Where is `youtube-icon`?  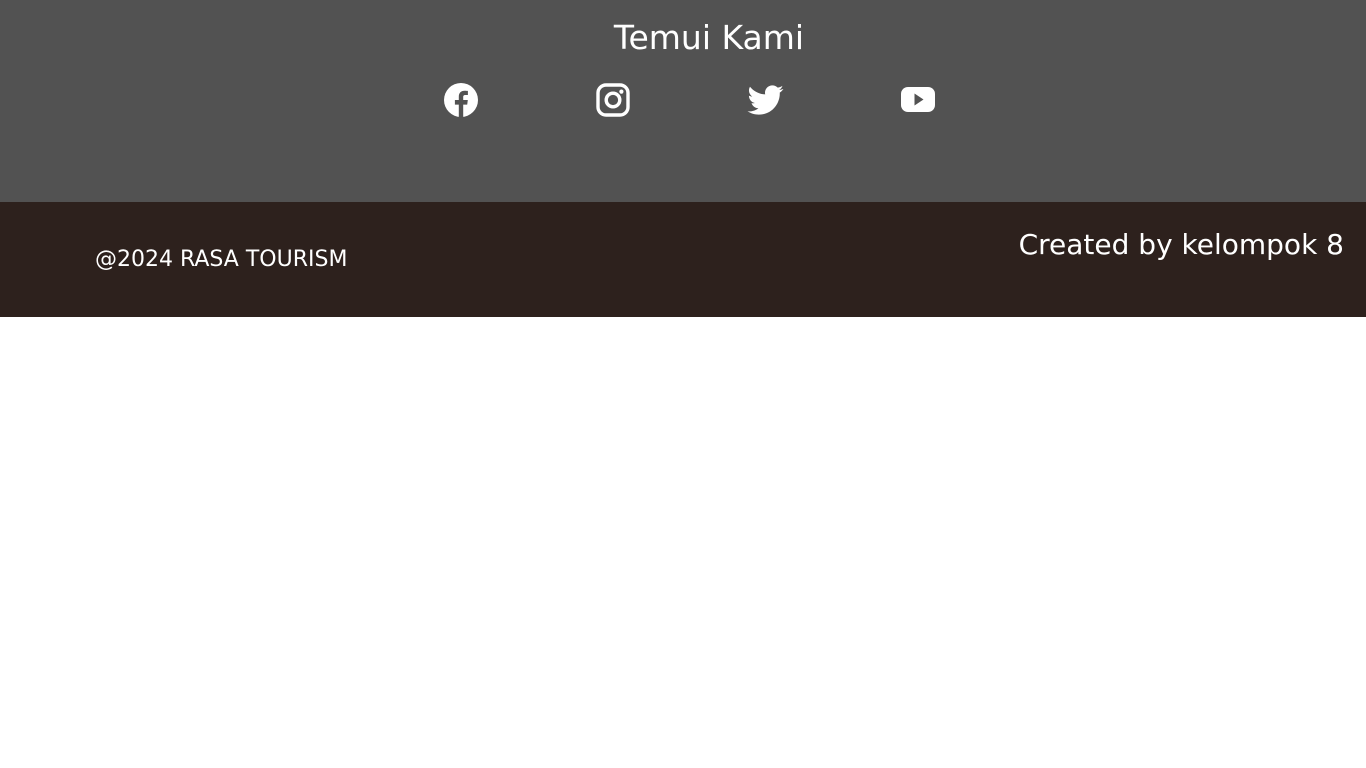
youtube-icon is located at coordinates (918, 99).